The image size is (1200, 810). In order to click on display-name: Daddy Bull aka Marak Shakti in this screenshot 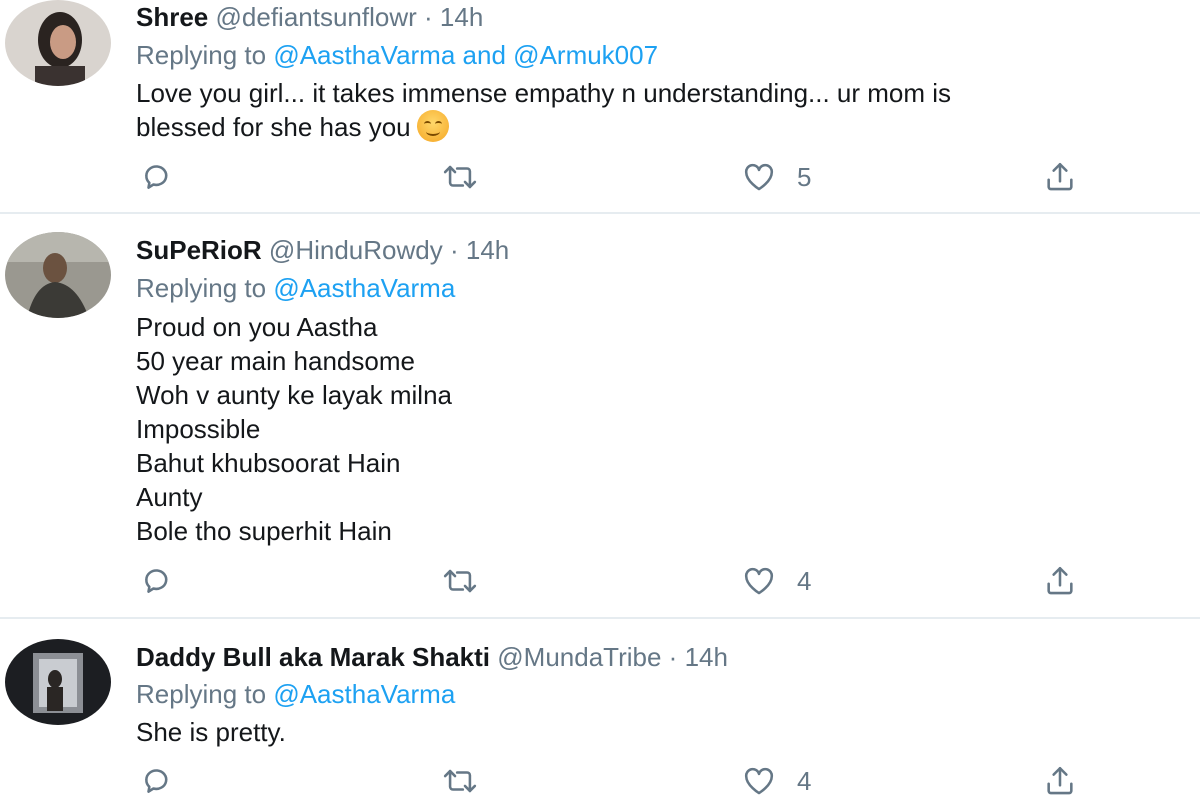, I will do `click(313, 657)`.